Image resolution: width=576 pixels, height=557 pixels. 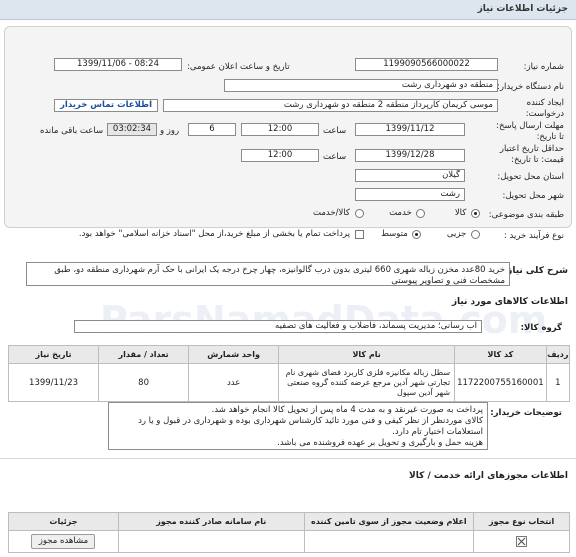 I want to click on province-label: استان محل تحویل:, so click(x=530, y=177).